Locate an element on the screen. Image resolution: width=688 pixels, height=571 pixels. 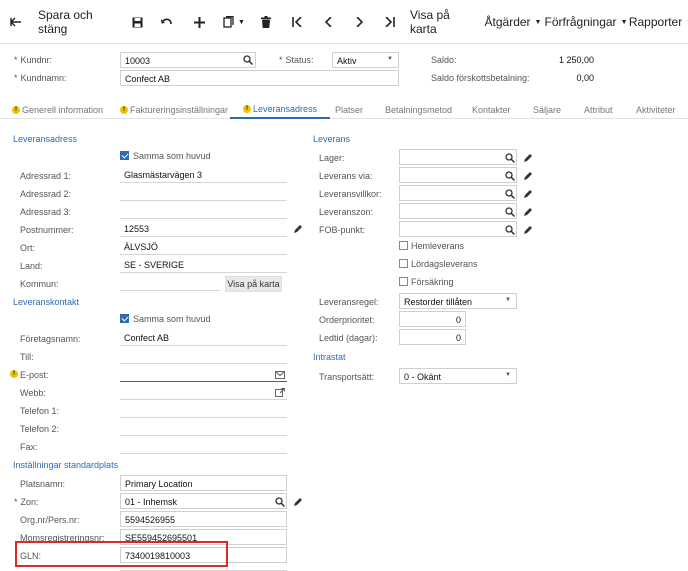
postal-field: 12553 is located at coordinates (203, 229).